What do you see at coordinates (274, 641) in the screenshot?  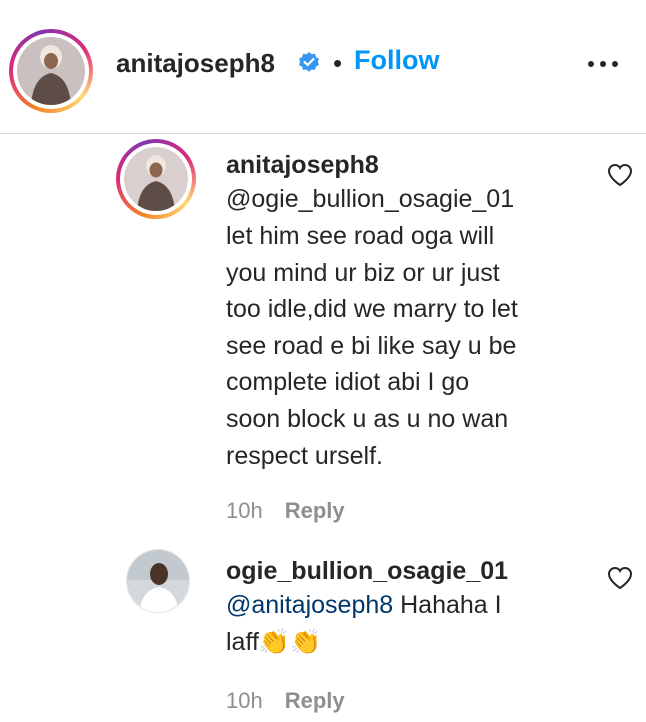 I see `comment-text-line2: laff👏👏` at bounding box center [274, 641].